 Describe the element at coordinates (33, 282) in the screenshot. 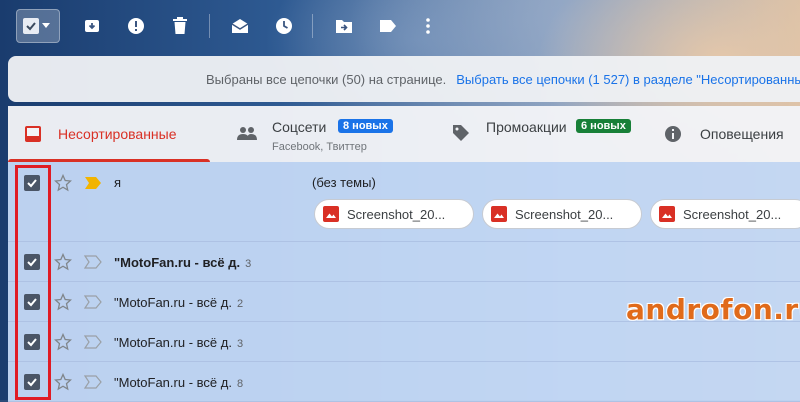

I see `checkbox-highlight-frame` at that location.